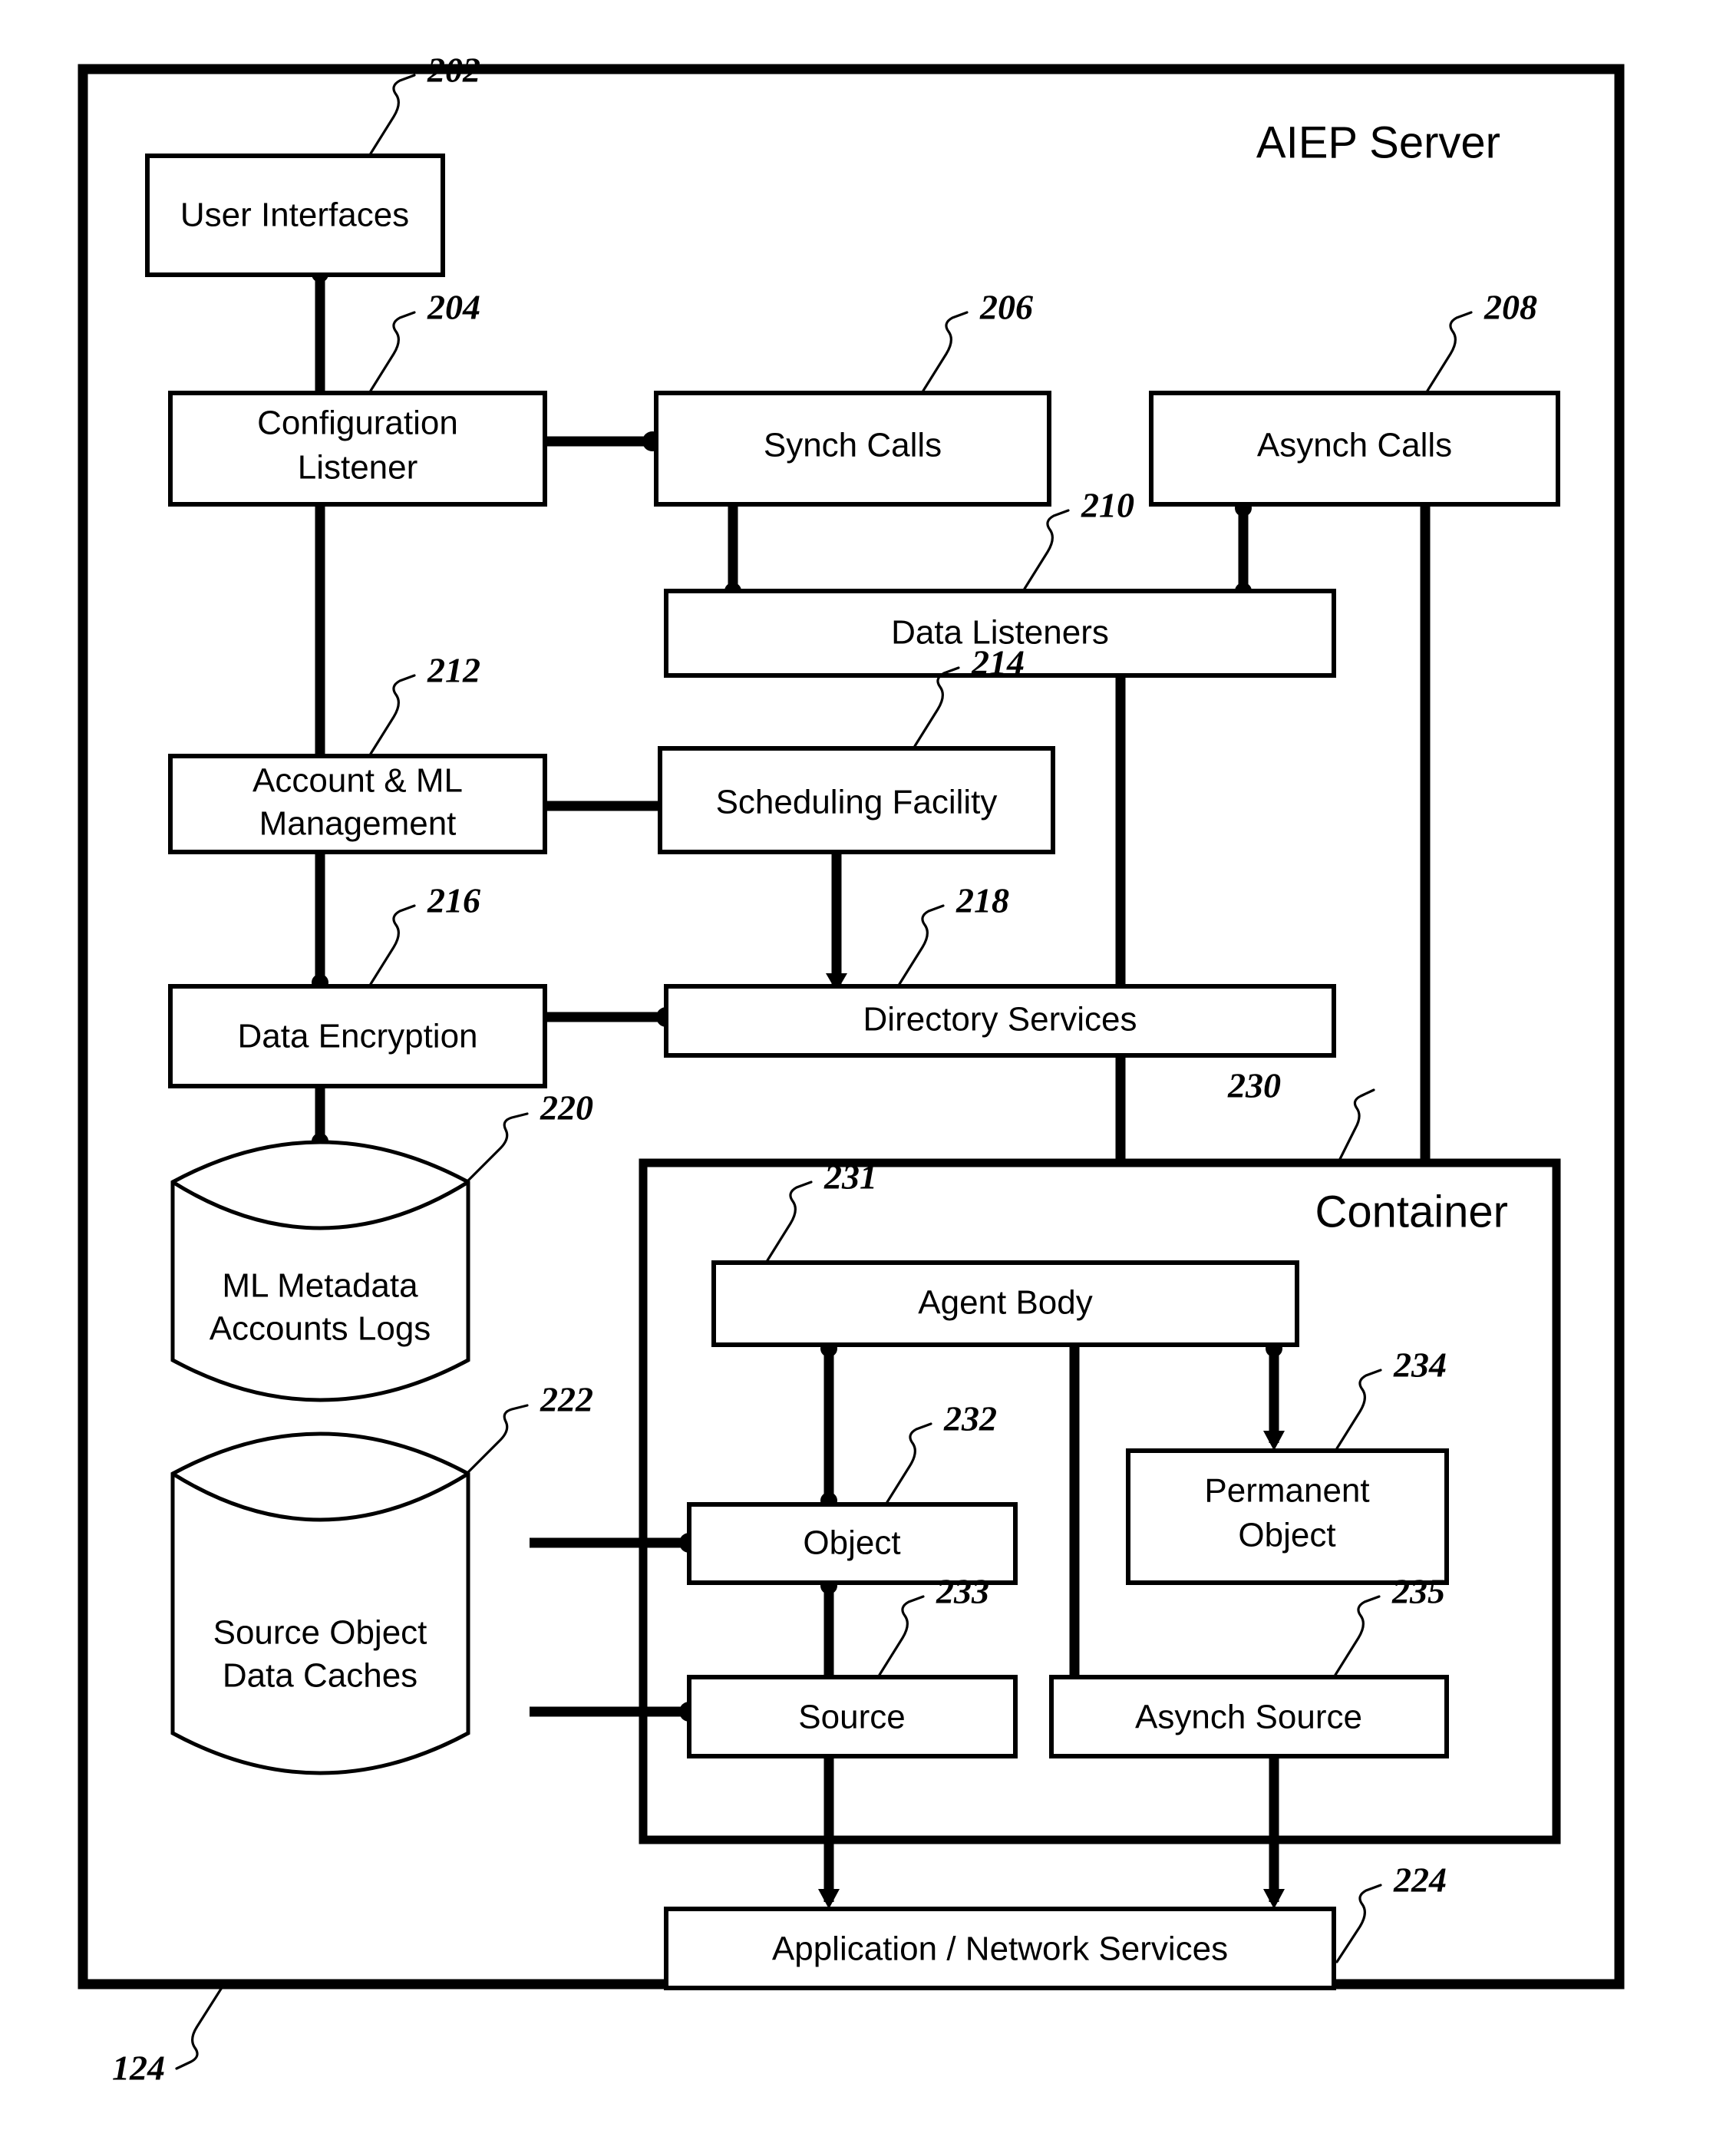 This screenshot has width=1736, height=2153. I want to click on node-configuration-listener-label-line1: Configuration, so click(357, 423).